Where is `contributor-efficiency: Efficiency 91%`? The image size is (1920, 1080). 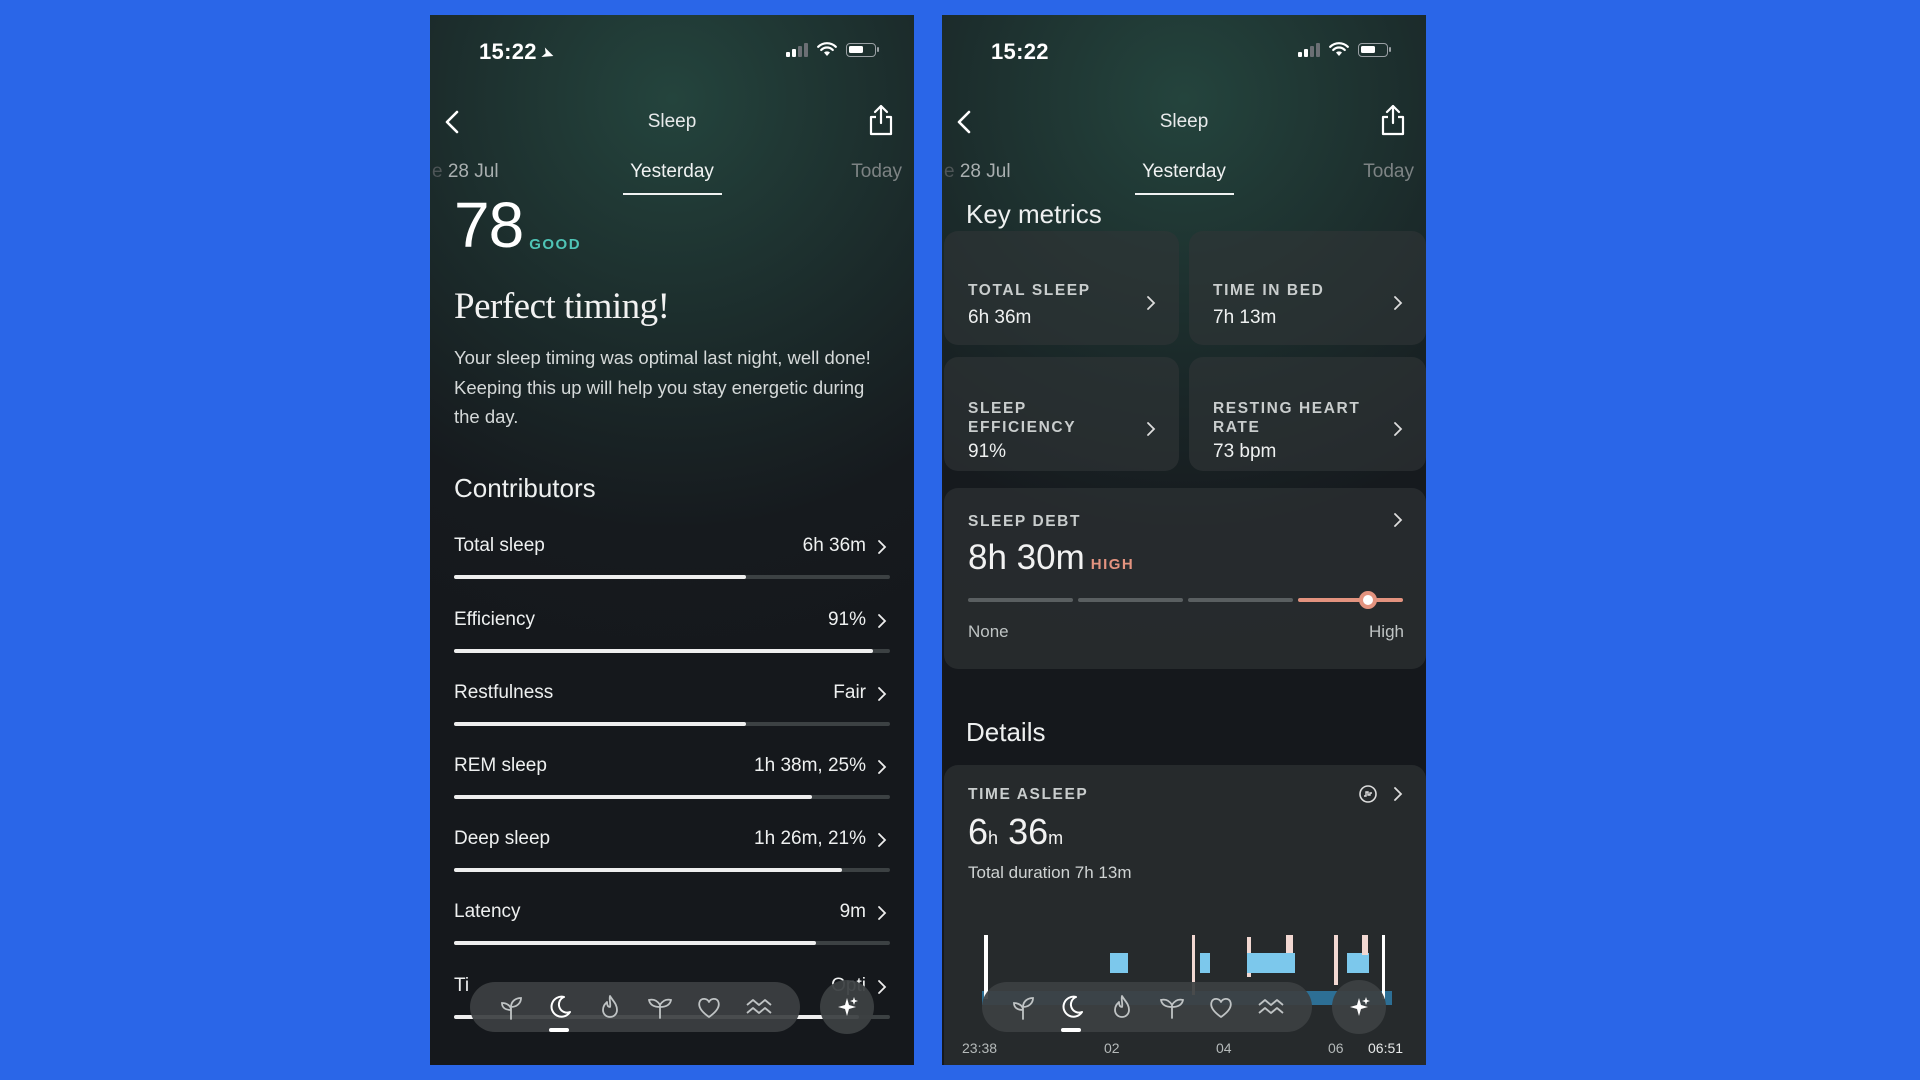
contributor-efficiency: Efficiency 91% is located at coordinates (672, 635).